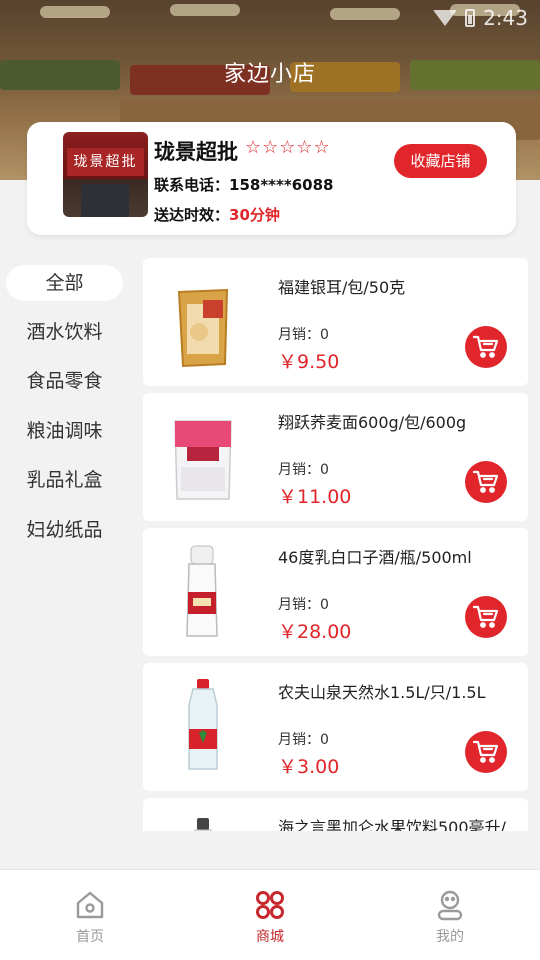 Image resolution: width=540 pixels, height=960 pixels. I want to click on product-card: 海之言黑加仑水果饮料500毫升/, so click(335, 814).